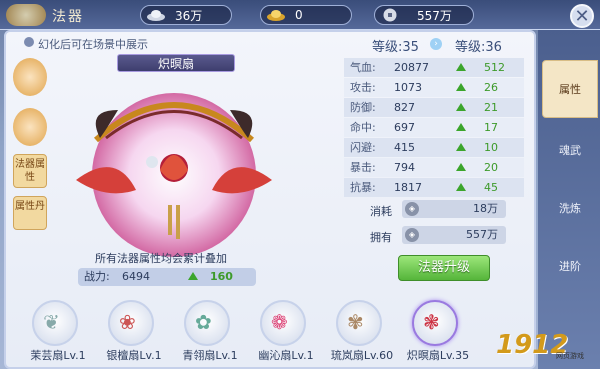 The height and width of the screenshot is (369, 600). What do you see at coordinates (454, 235) in the screenshot?
I see `own-bar: ◈ 557万` at bounding box center [454, 235].